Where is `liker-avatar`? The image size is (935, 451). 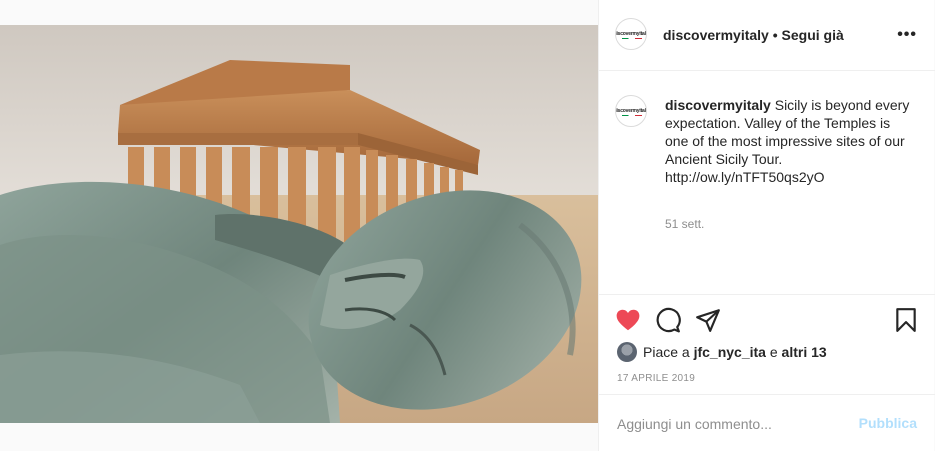
liker-avatar is located at coordinates (627, 352).